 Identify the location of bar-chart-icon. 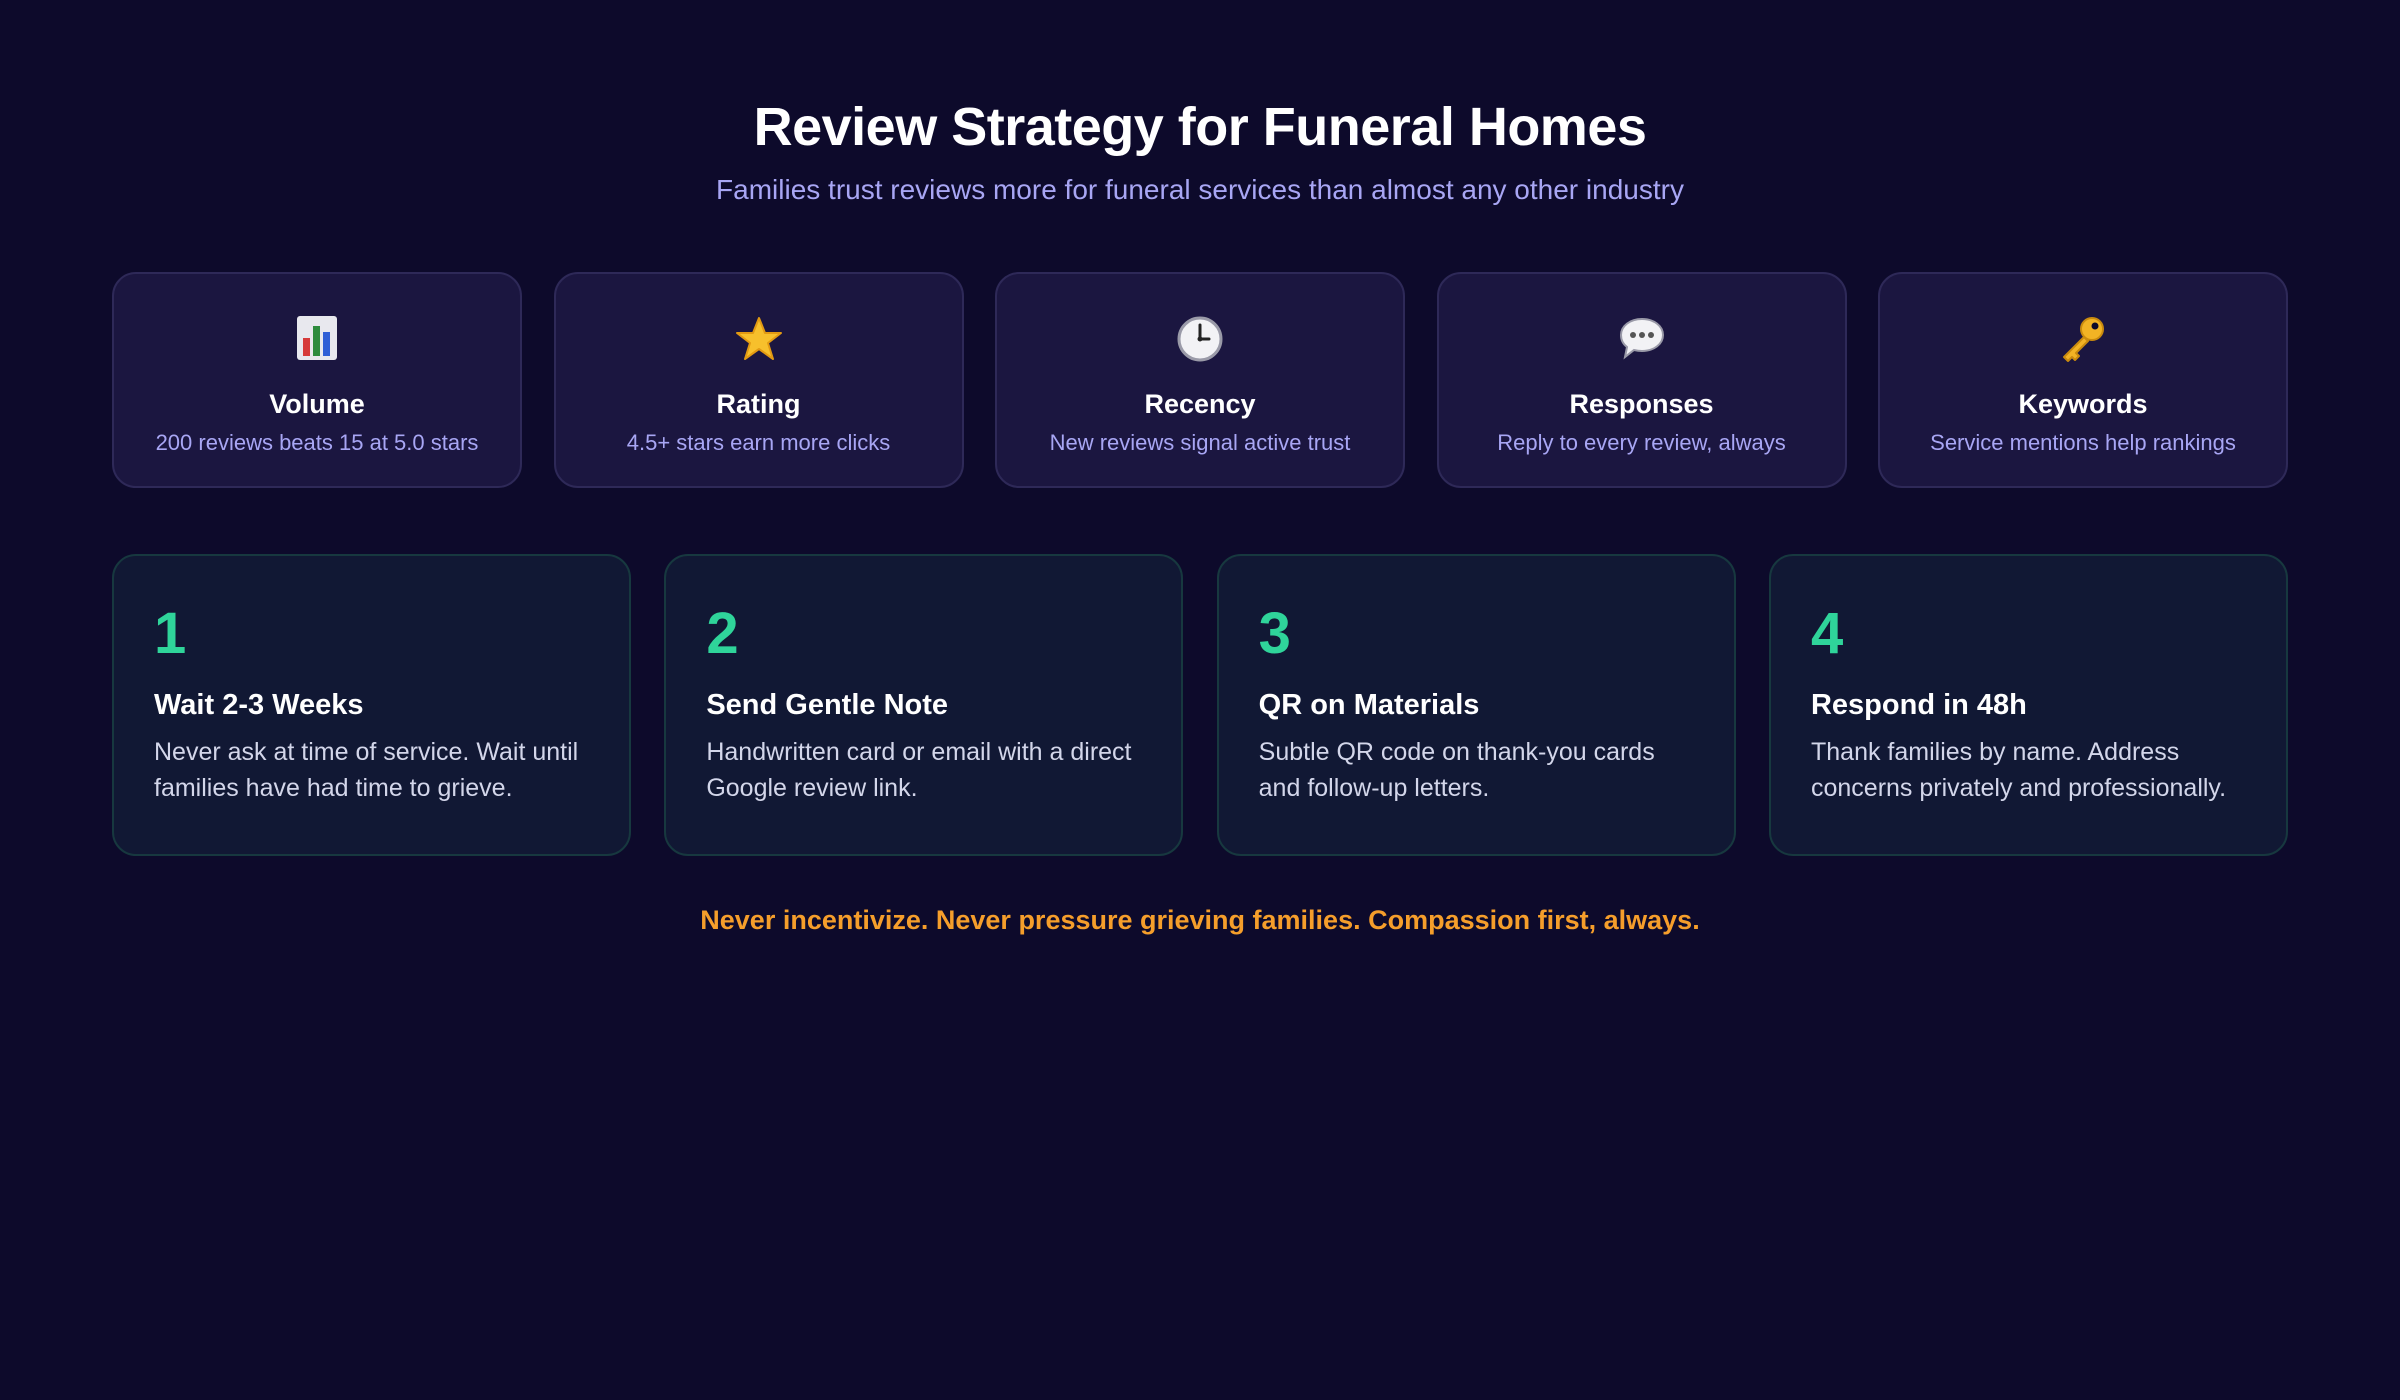
(317, 342).